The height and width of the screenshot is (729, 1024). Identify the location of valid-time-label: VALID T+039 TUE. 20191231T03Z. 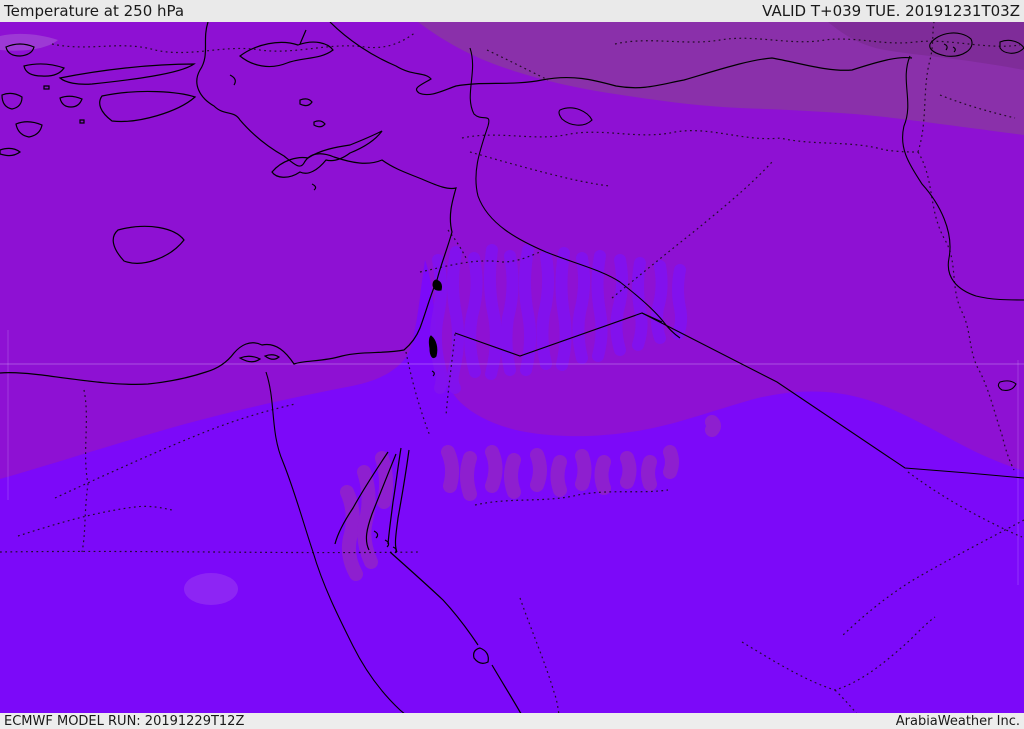
(891, 11).